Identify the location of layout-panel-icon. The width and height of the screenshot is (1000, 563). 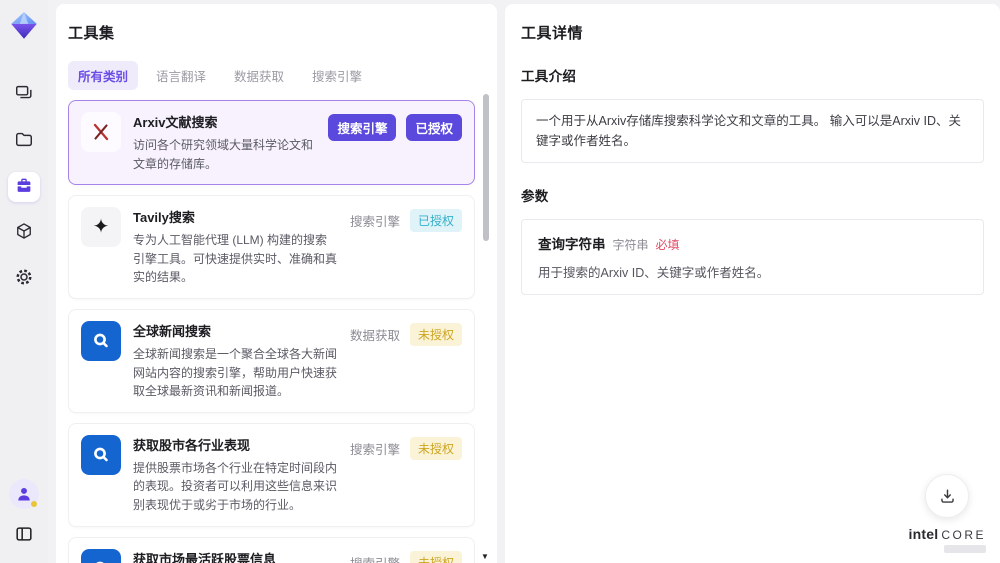
(24, 536).